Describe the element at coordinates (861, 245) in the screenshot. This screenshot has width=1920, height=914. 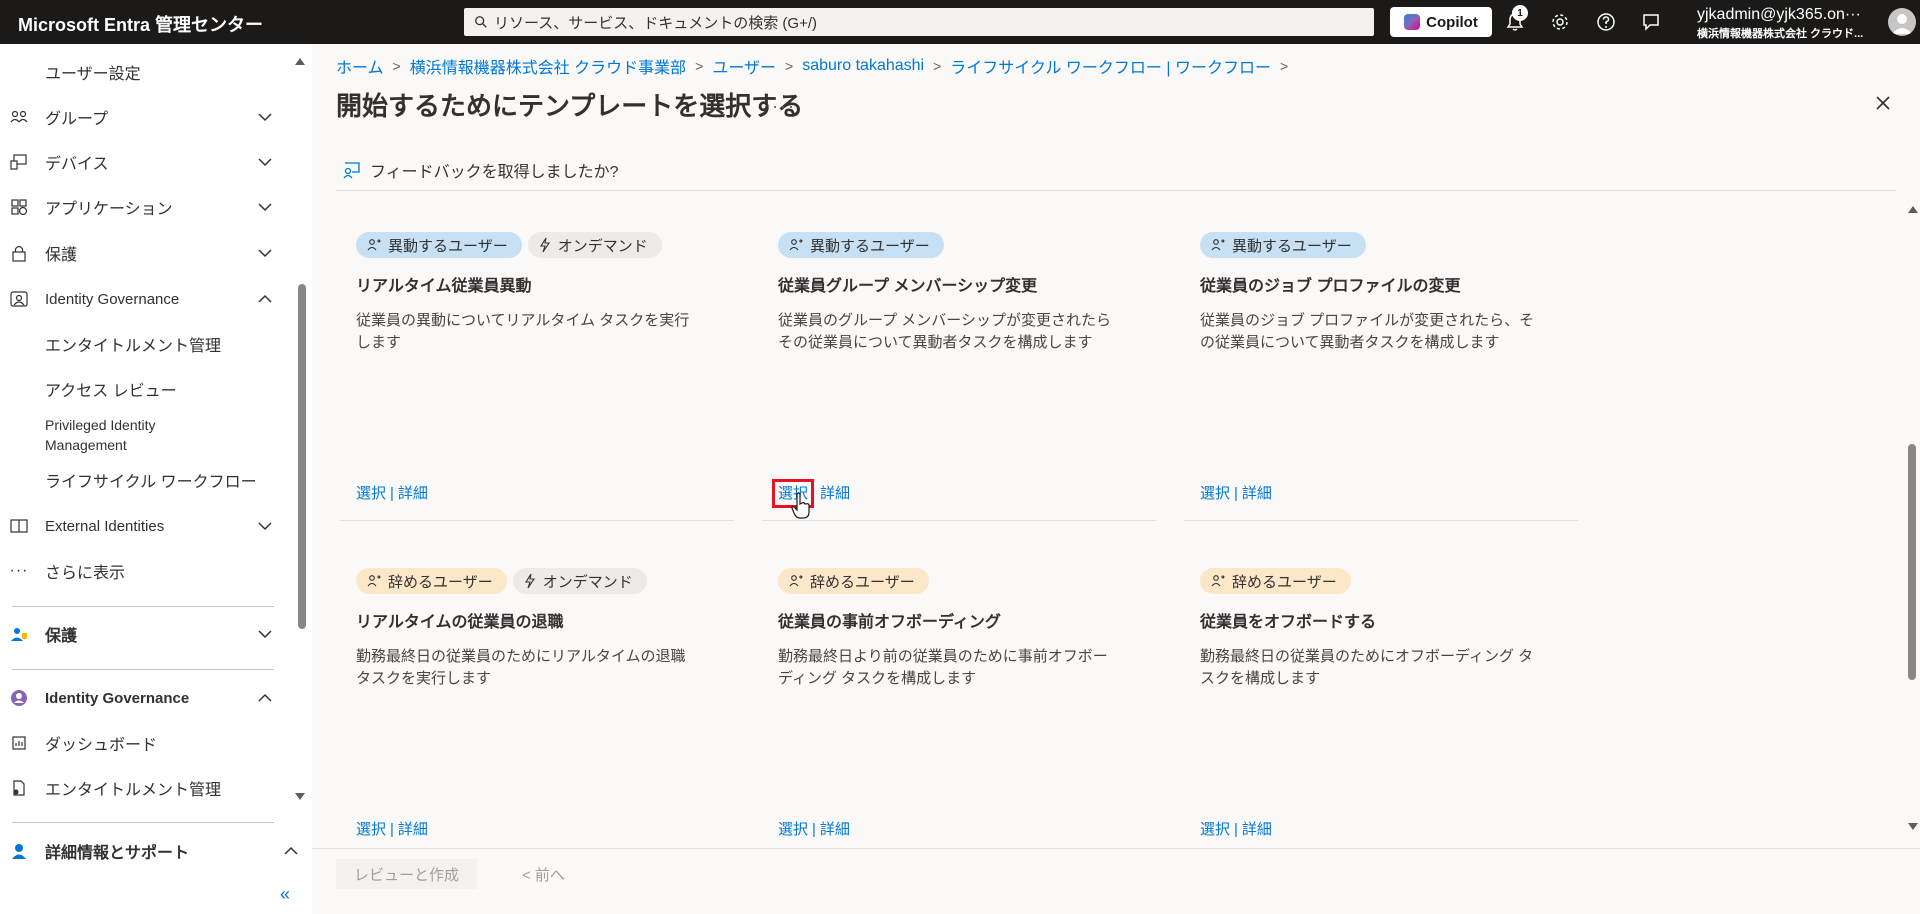
I see `mover-tag: 異動するユーザー` at that location.